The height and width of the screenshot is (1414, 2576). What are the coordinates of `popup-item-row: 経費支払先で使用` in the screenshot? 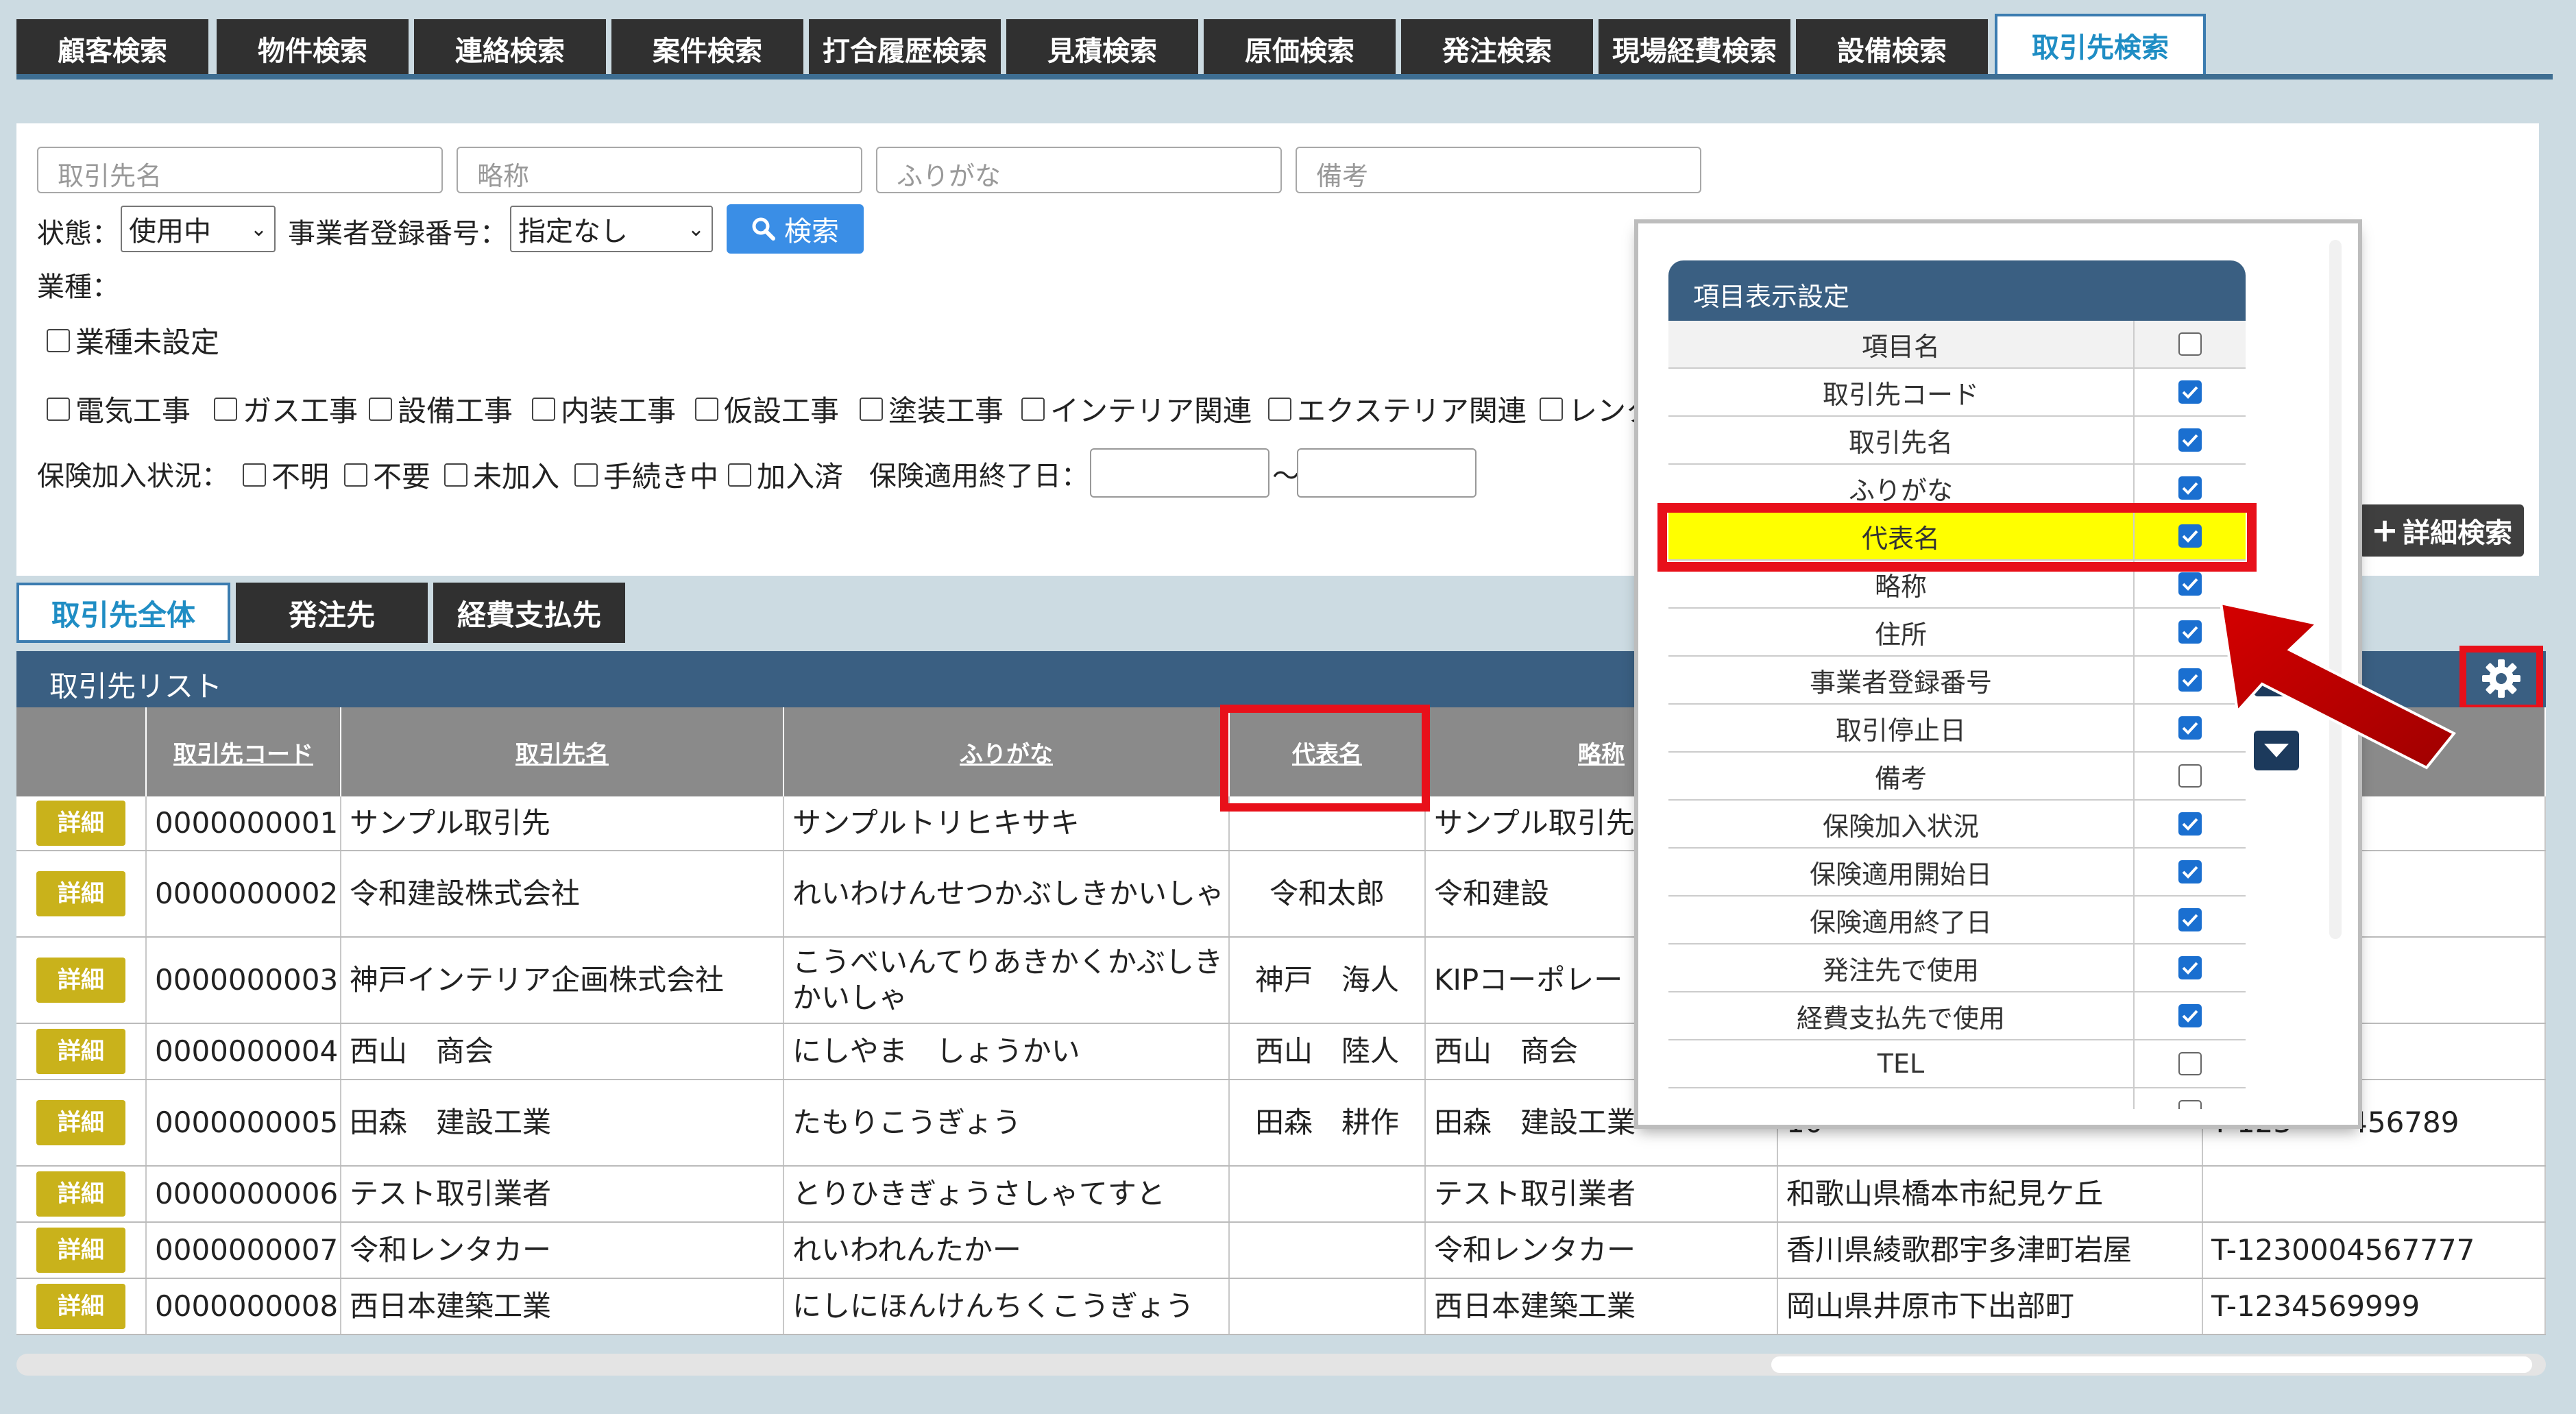 It's located at (1957, 1016).